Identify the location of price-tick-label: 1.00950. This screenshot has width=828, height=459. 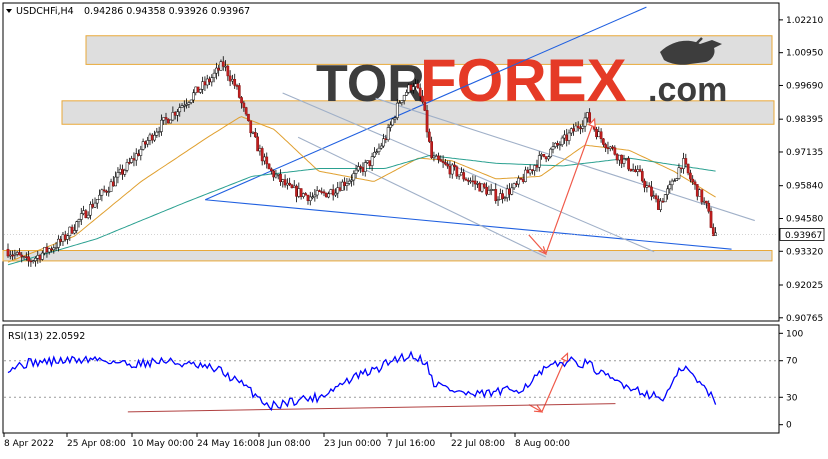
(804, 54).